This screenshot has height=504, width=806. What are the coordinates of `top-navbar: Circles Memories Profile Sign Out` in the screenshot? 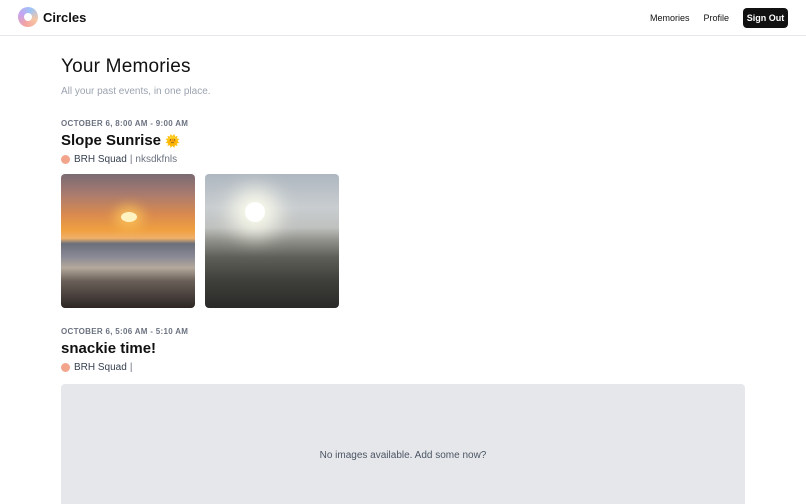 It's located at (403, 18).